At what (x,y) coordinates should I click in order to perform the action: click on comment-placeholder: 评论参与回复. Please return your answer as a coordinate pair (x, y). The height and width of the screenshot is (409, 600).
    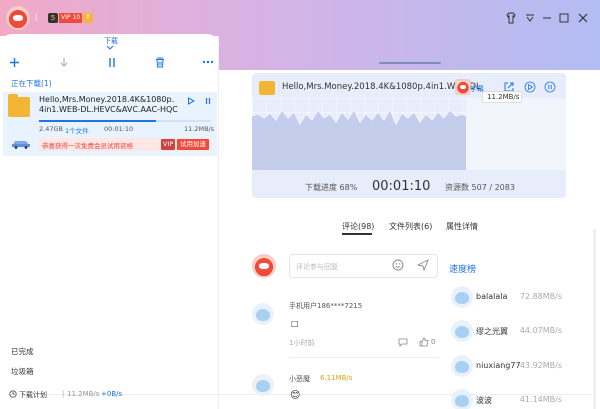
    Looking at the image, I should click on (317, 267).